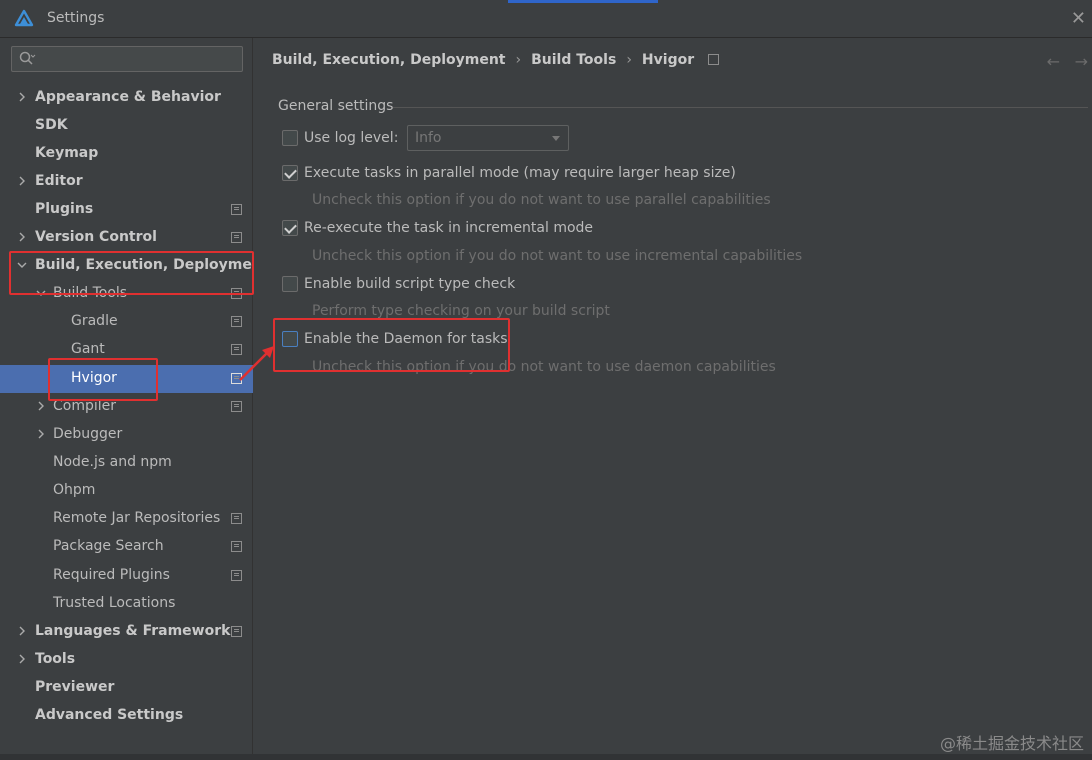 This screenshot has height=760, width=1092. Describe the element at coordinates (583, 1) in the screenshot. I see `background-window-stripe` at that location.